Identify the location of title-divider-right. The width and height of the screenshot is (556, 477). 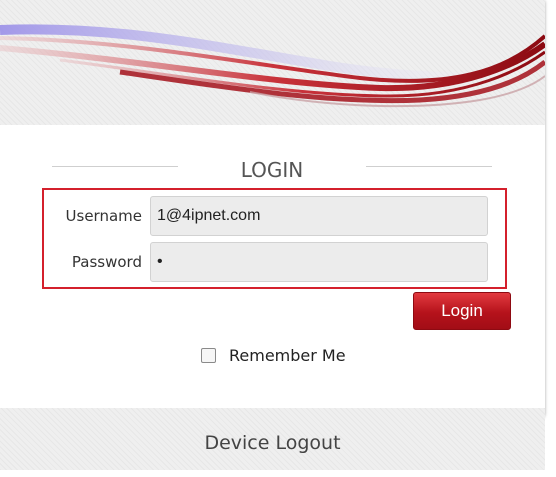
(429, 166).